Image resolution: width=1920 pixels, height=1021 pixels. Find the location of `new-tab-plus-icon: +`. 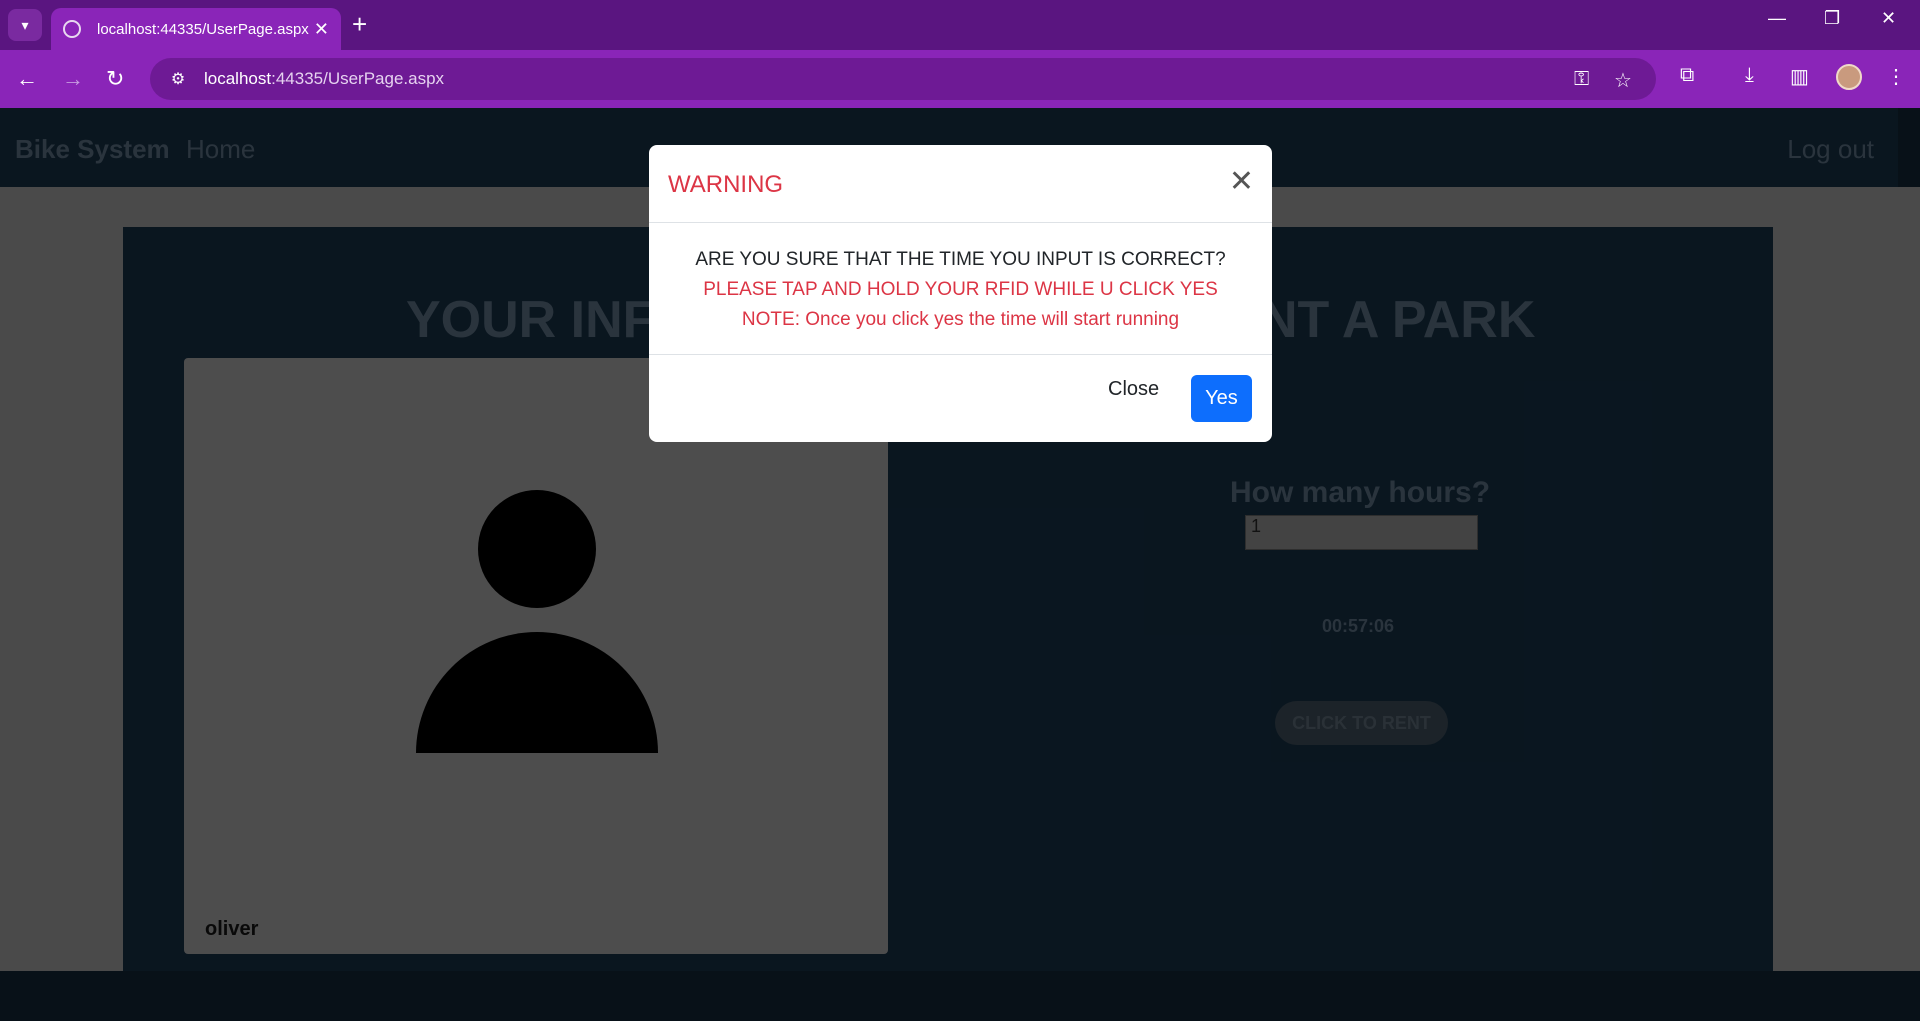

new-tab-plus-icon: + is located at coordinates (359, 24).